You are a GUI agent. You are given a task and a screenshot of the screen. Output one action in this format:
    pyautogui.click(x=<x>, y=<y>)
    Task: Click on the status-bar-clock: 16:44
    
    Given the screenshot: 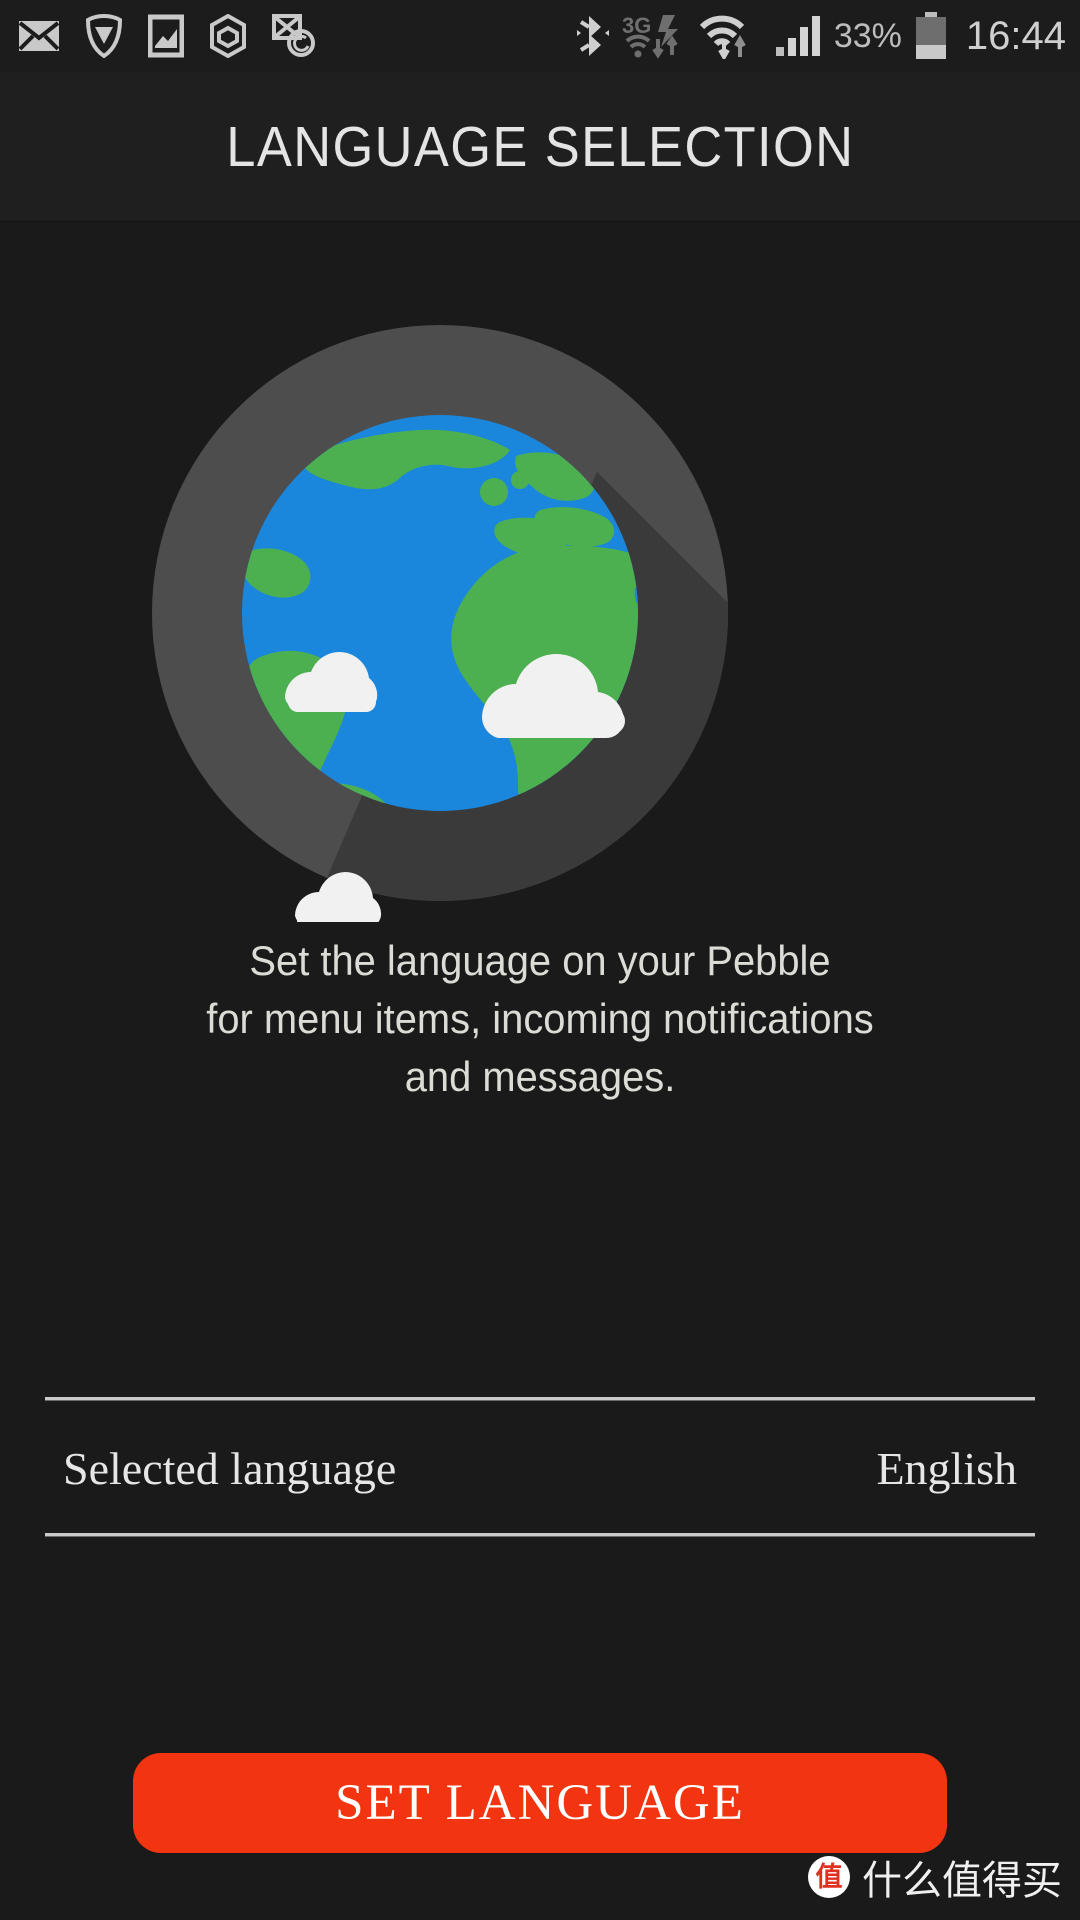 What is the action you would take?
    pyautogui.click(x=1015, y=35)
    